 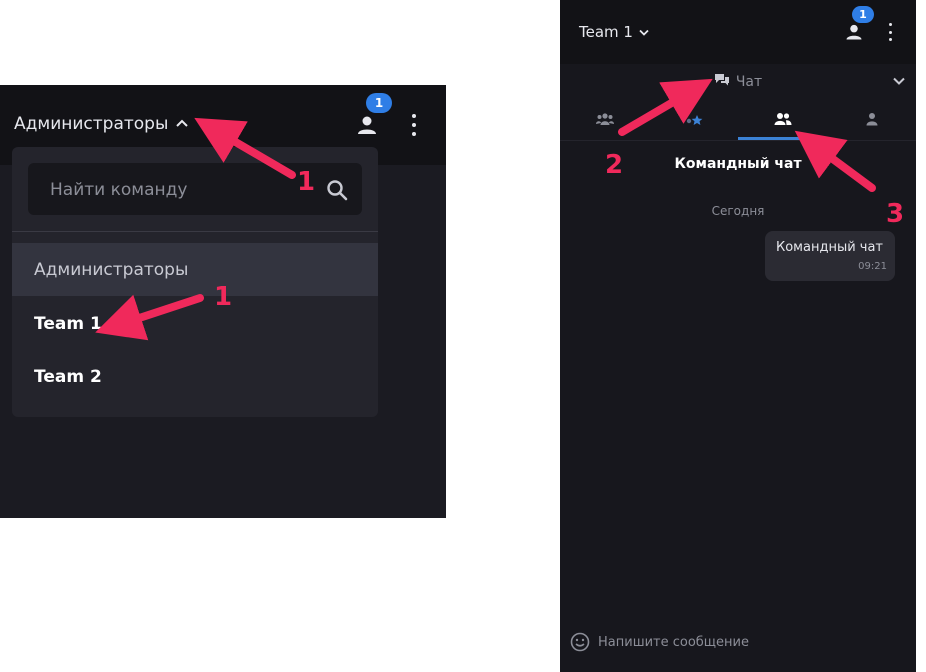 What do you see at coordinates (337, 190) in the screenshot?
I see `search-icon` at bounding box center [337, 190].